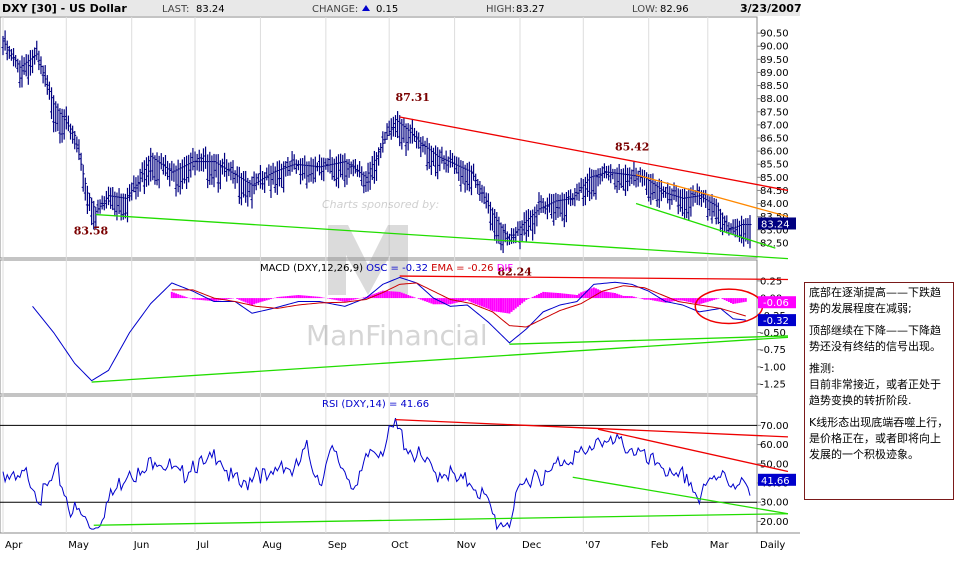 This screenshot has height=573, width=958. Describe the element at coordinates (530, 9) in the screenshot. I see `high-value: 83.27` at that location.